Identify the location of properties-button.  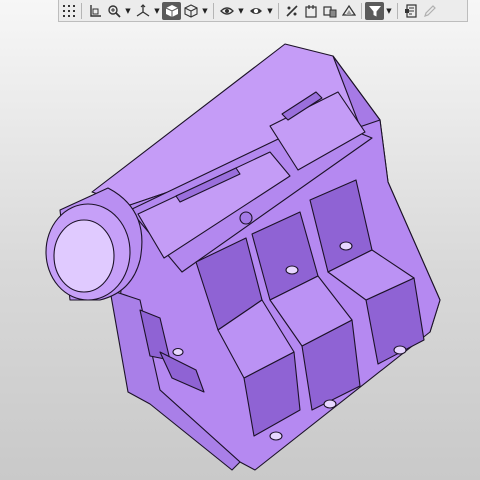
(410, 11).